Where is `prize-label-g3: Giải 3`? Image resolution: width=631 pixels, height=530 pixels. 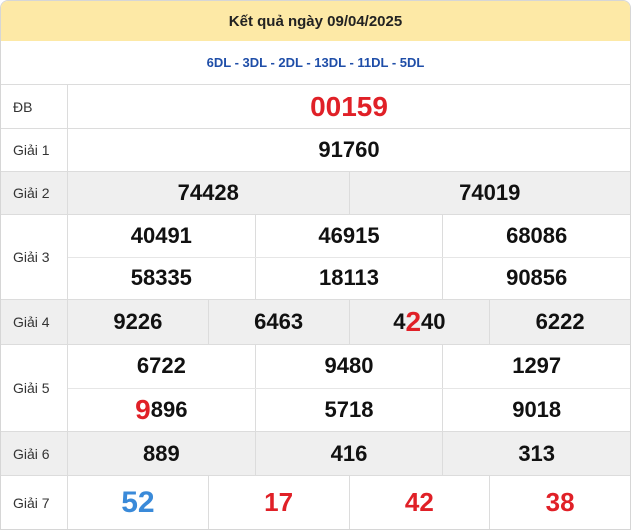
prize-label-g3: Giải 3 is located at coordinates (34, 257).